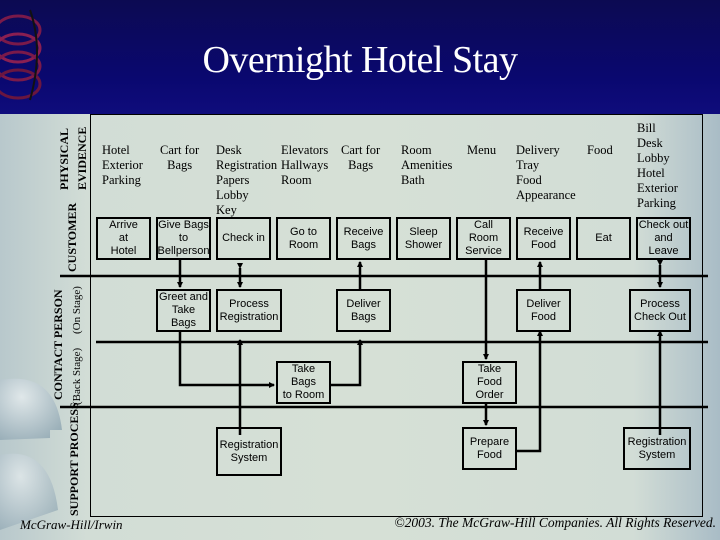 This screenshot has height=540, width=720. What do you see at coordinates (543, 238) in the screenshot?
I see `customer-action-receive-food: Receive Food` at bounding box center [543, 238].